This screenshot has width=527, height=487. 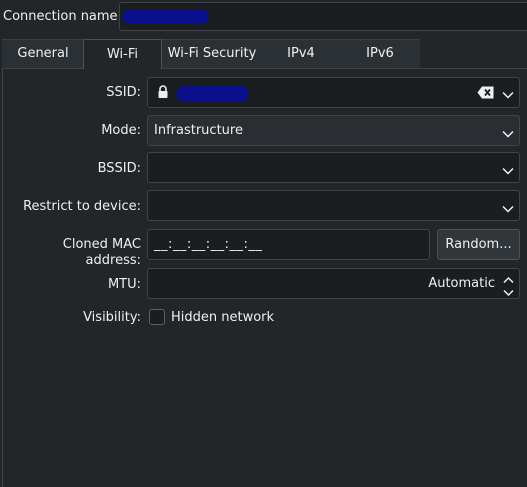 I want to click on bssid-label: BSSID:, so click(x=119, y=168).